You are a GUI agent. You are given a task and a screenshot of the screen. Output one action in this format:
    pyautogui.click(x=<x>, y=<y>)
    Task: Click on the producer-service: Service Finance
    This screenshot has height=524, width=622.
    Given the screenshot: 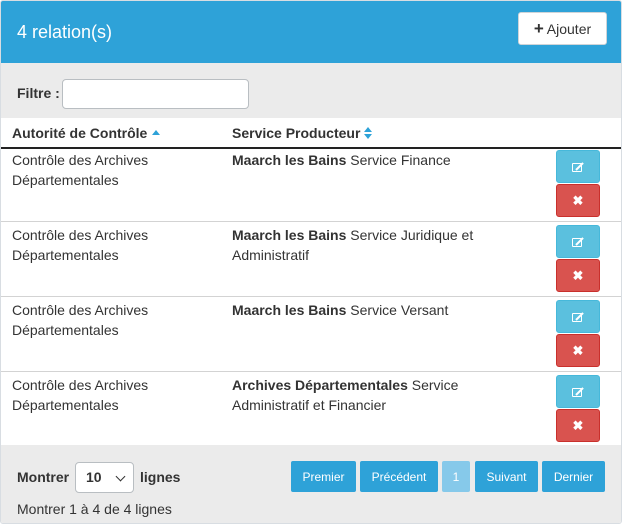 What is the action you would take?
    pyautogui.click(x=400, y=160)
    